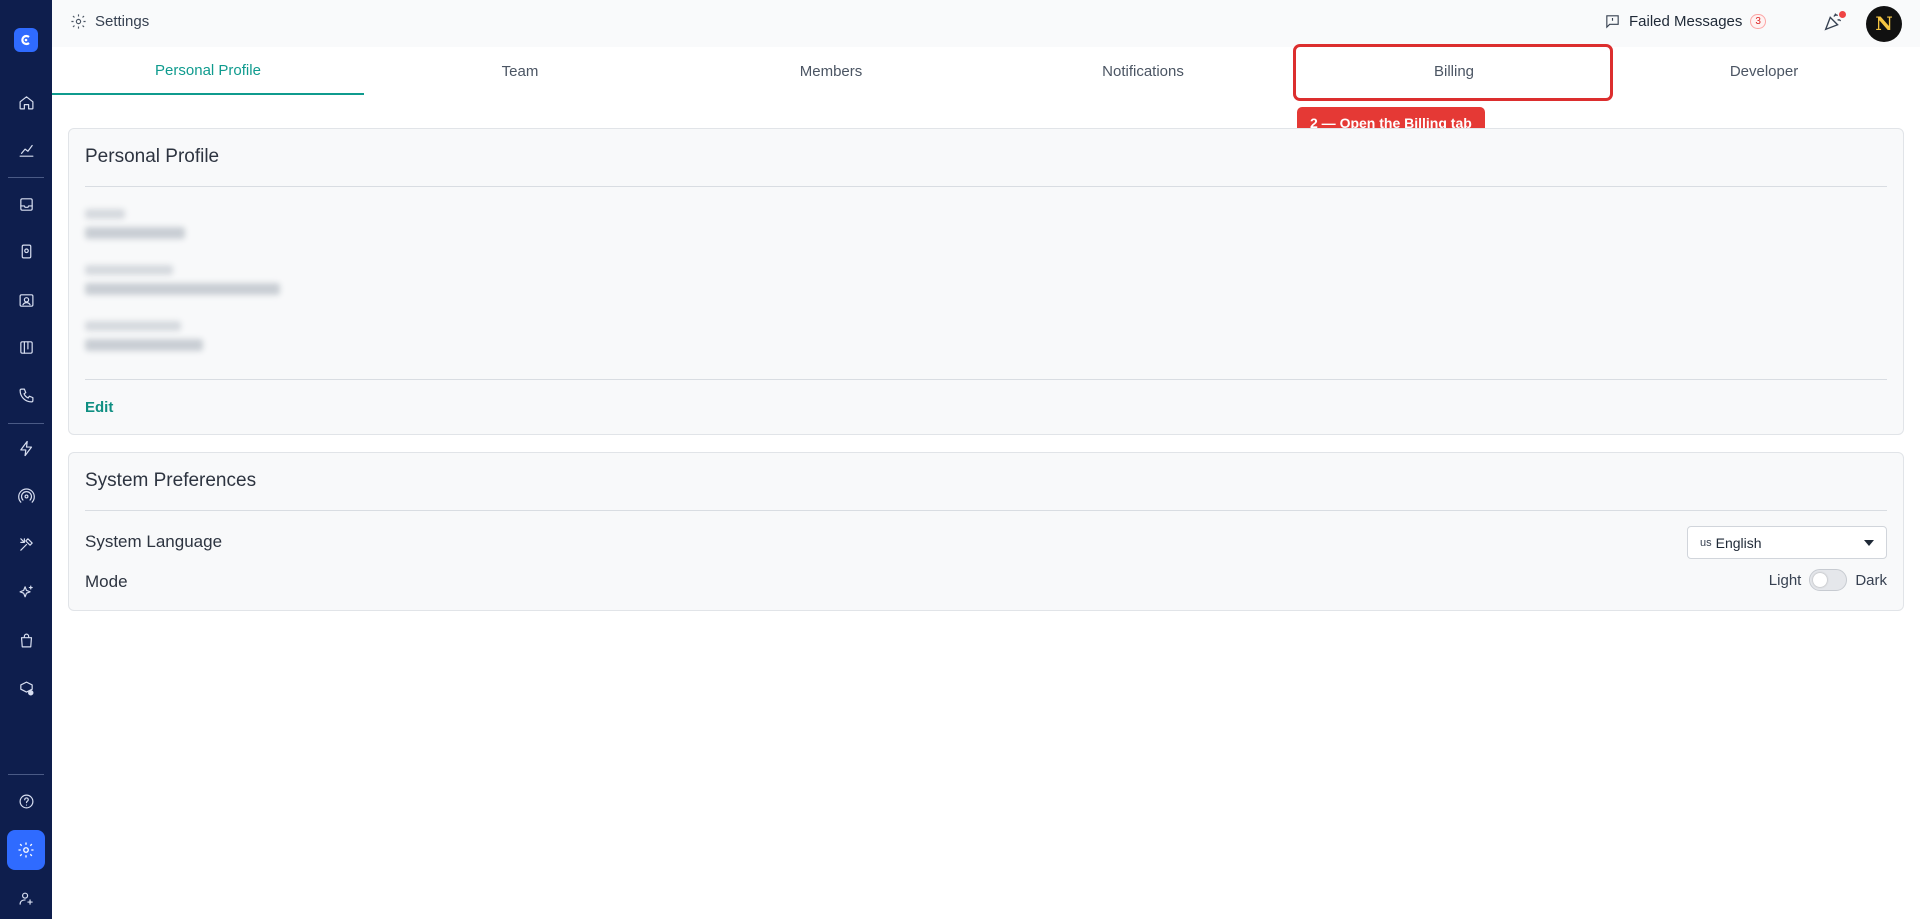  I want to click on mode-light-label: Light, so click(1785, 580).